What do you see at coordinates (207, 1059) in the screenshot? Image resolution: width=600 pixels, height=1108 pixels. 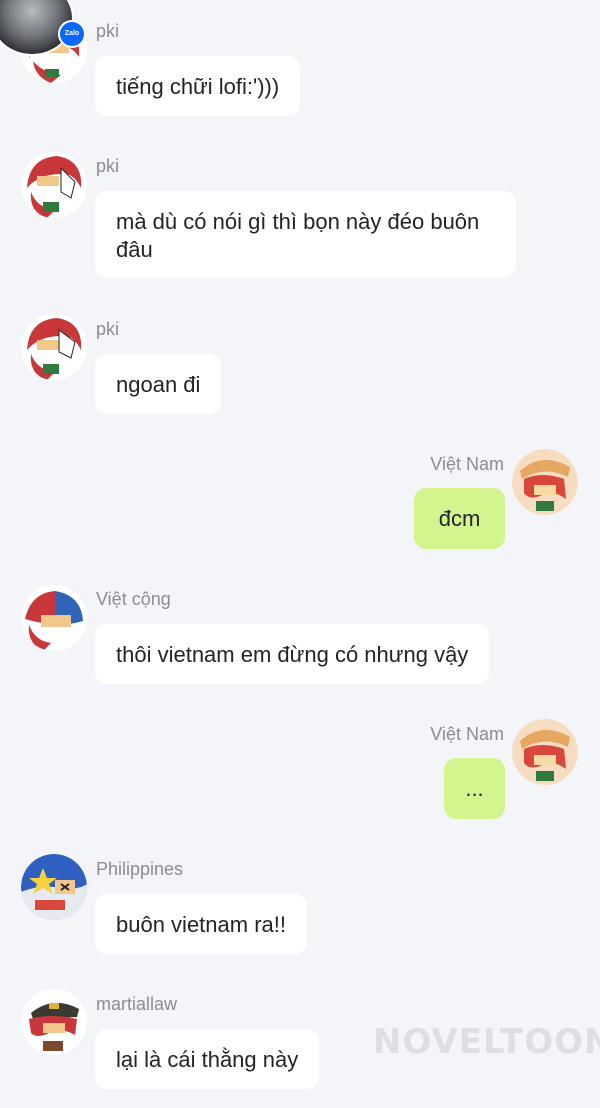 I see `message-bubble: lại là cái thằng này` at bounding box center [207, 1059].